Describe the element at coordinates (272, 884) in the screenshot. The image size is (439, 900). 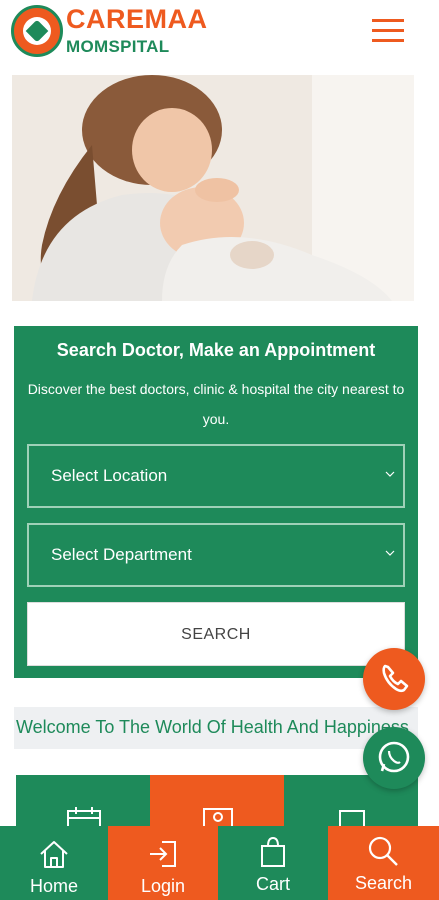
I see `nav-cart-label: Cart` at that location.